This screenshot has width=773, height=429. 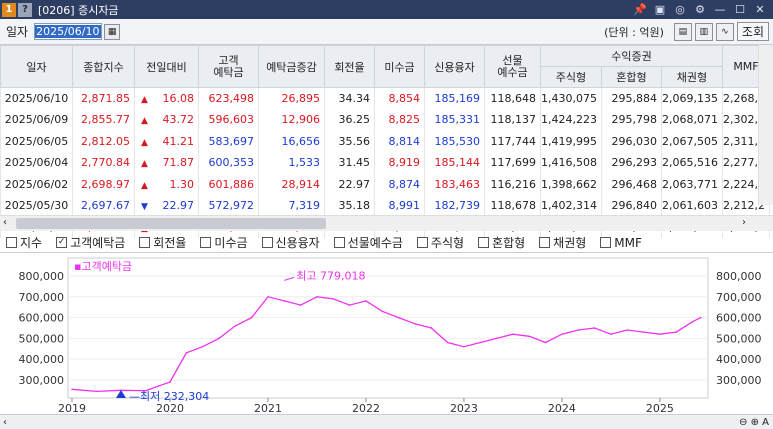 I want to click on cell-stock-fund: 1,419,995, so click(x=571, y=141).